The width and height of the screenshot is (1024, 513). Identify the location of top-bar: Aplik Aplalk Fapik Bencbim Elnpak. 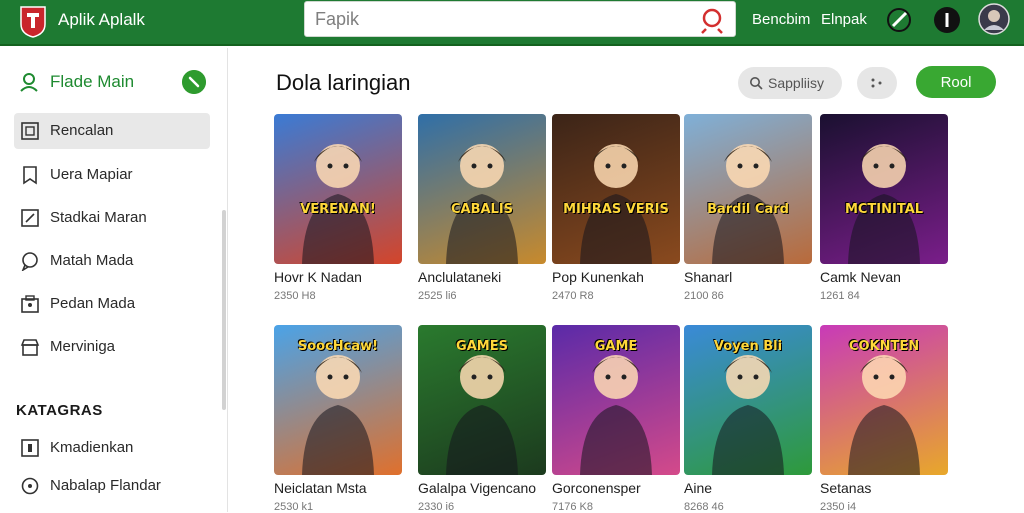
(512, 23).